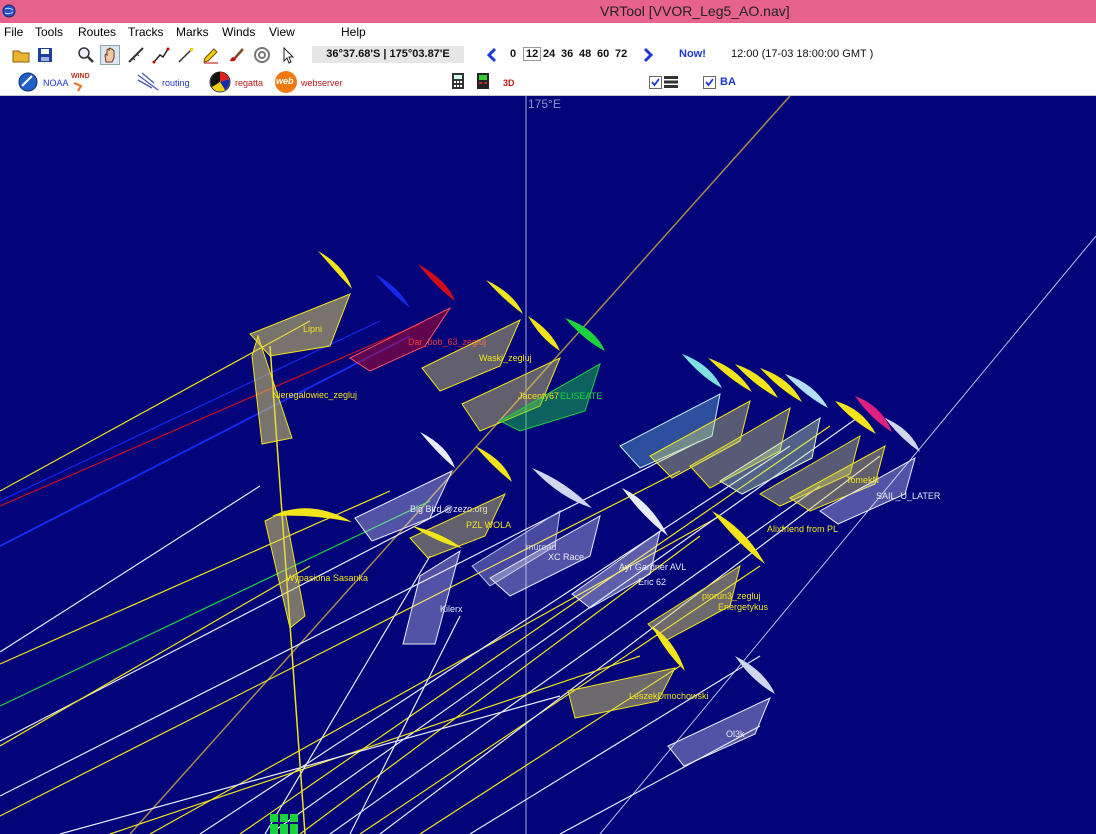  I want to click on svg-text: Energetykus, so click(743, 607).